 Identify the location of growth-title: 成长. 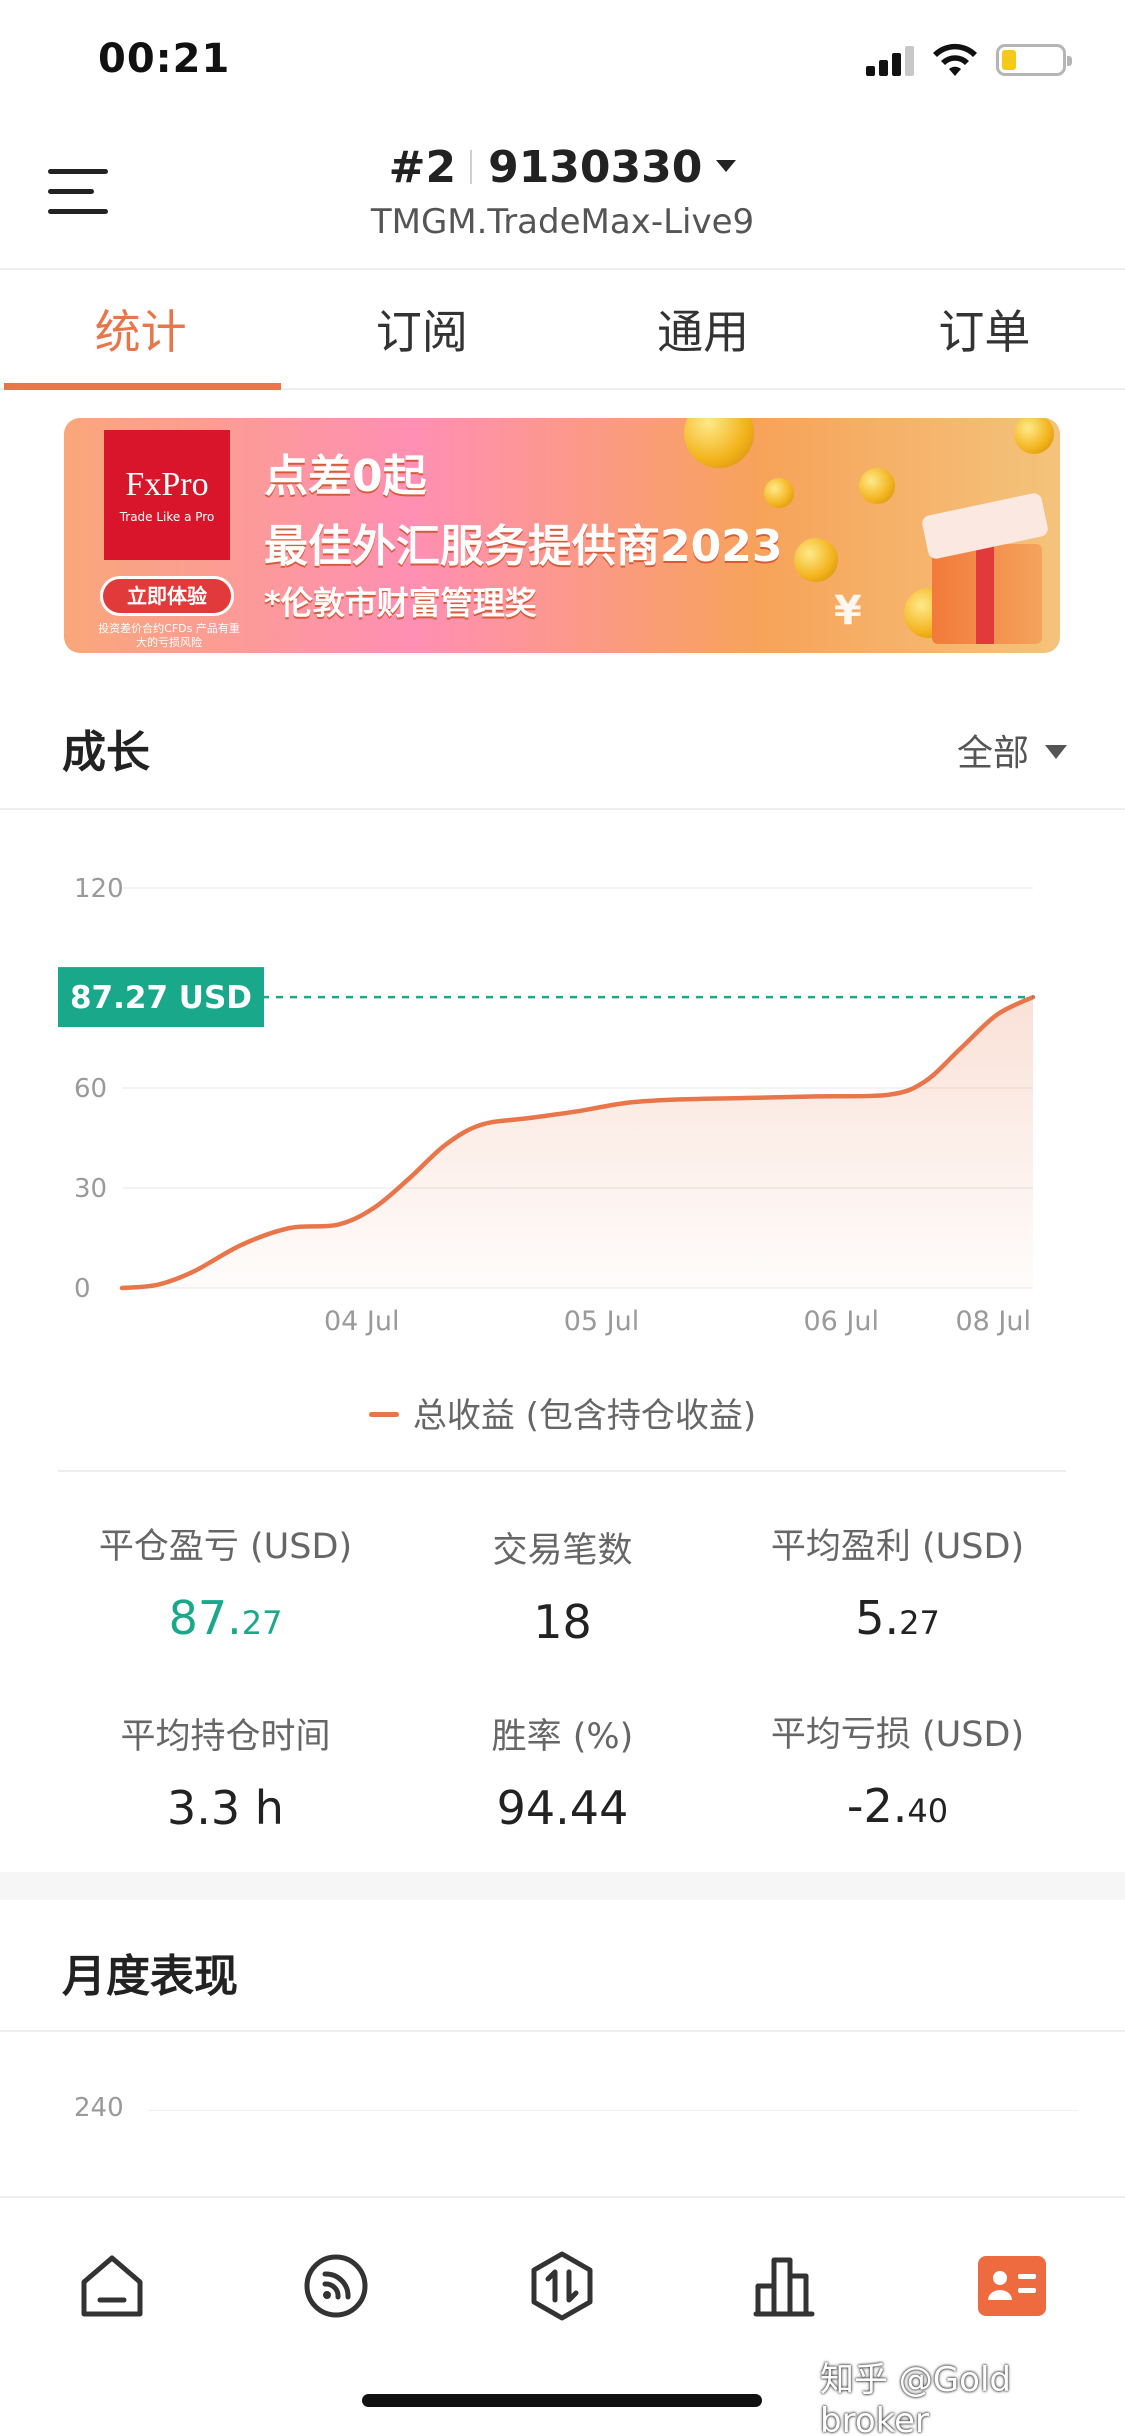
(106, 752).